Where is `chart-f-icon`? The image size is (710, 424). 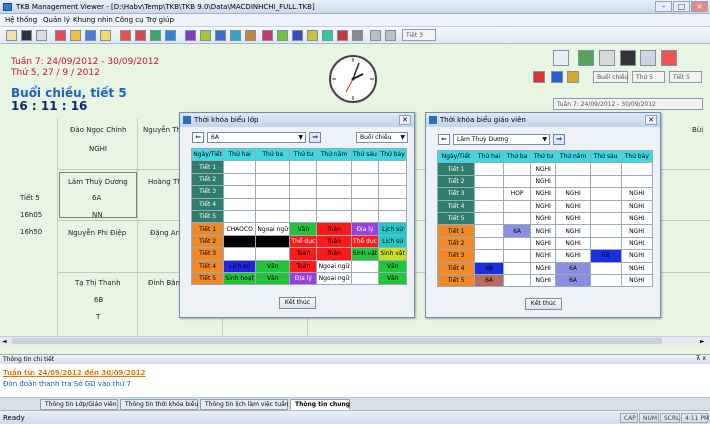
chart-f-icon is located at coordinates (267, 35).